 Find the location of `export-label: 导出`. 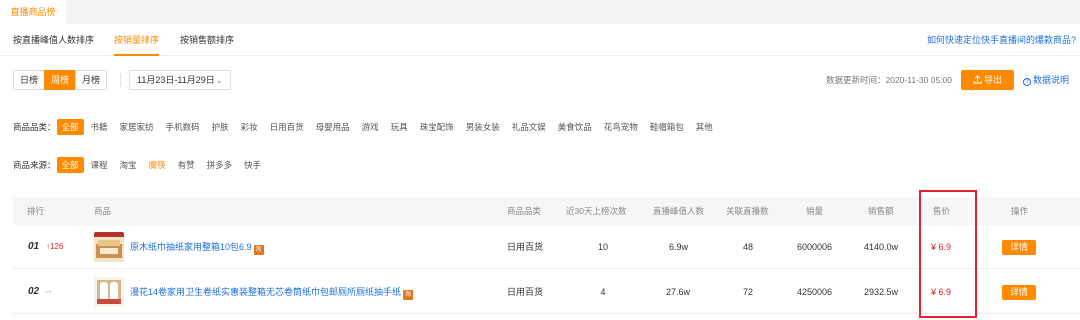

export-label: 导出 is located at coordinates (992, 80).